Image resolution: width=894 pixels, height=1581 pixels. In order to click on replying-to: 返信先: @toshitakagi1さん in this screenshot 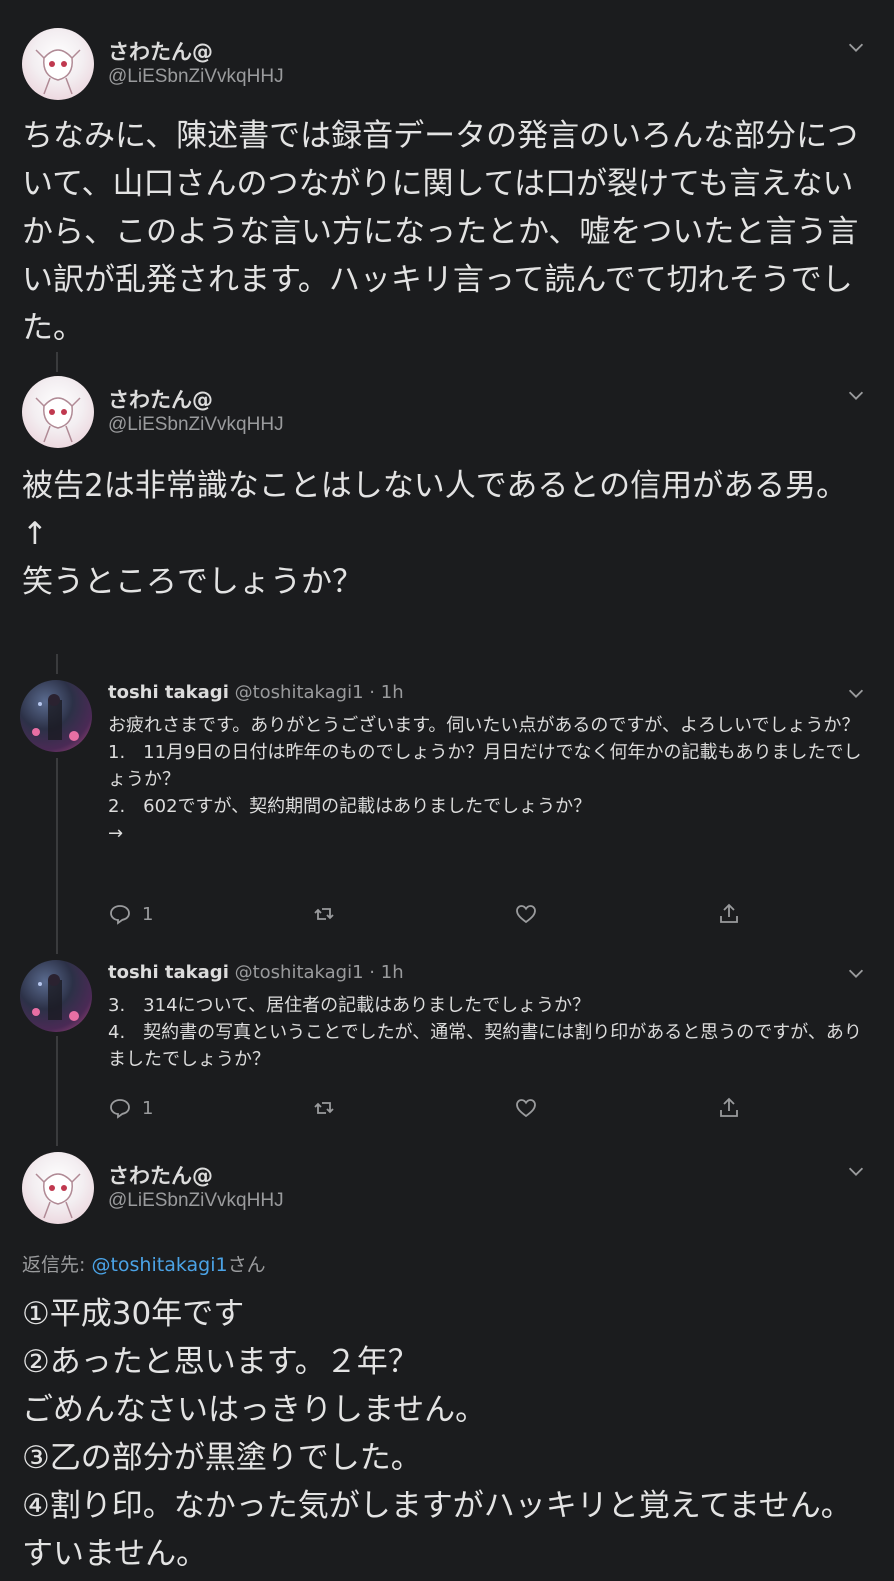, I will do `click(144, 1263)`.